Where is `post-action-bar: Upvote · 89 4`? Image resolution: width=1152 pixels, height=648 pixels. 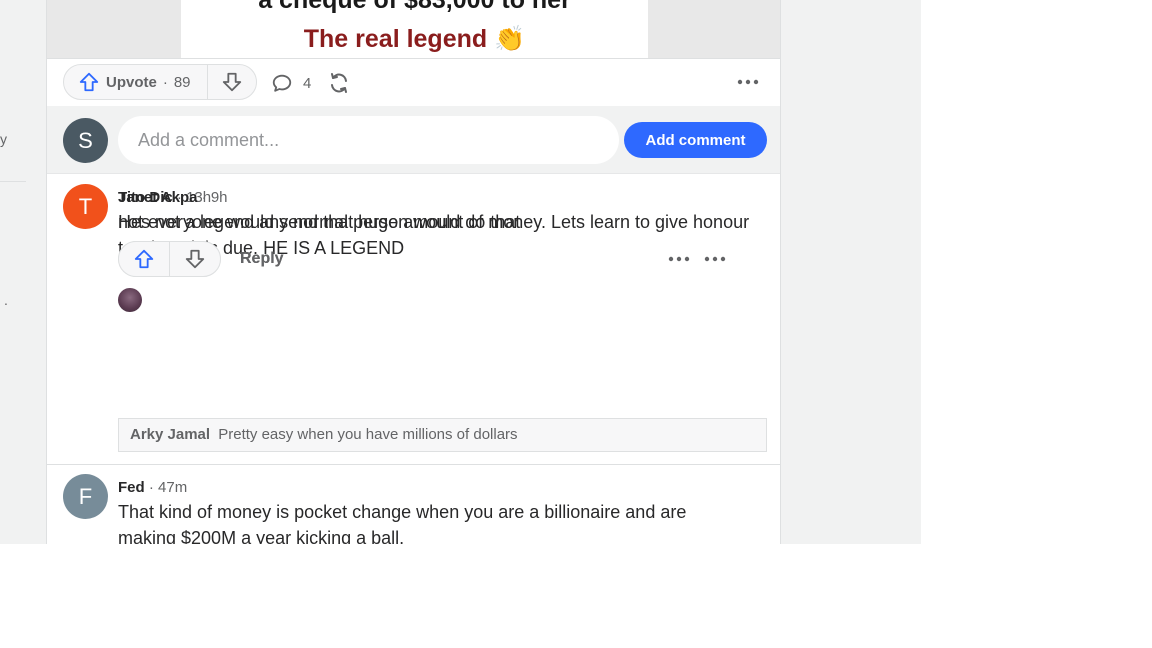 post-action-bar: Upvote · 89 4 is located at coordinates (413, 82).